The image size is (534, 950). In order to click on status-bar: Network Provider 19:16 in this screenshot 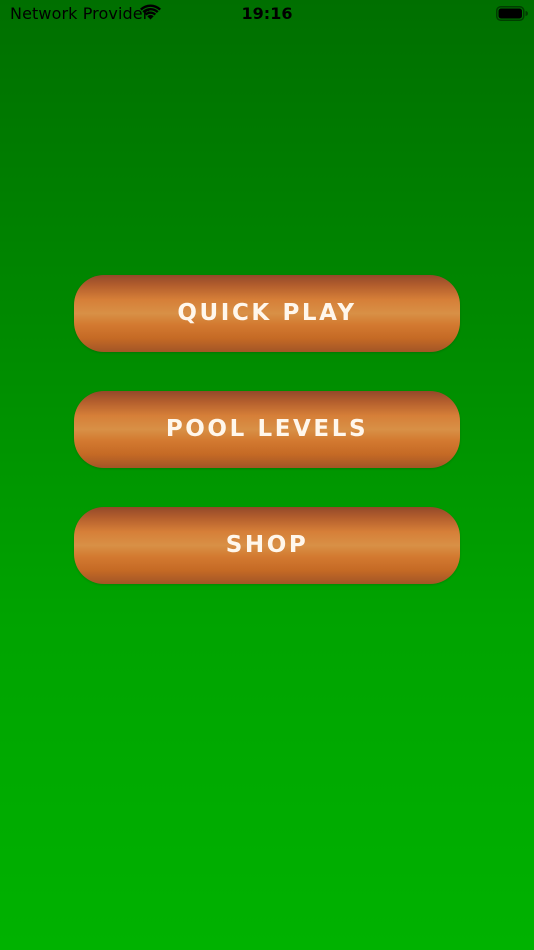, I will do `click(267, 14)`.